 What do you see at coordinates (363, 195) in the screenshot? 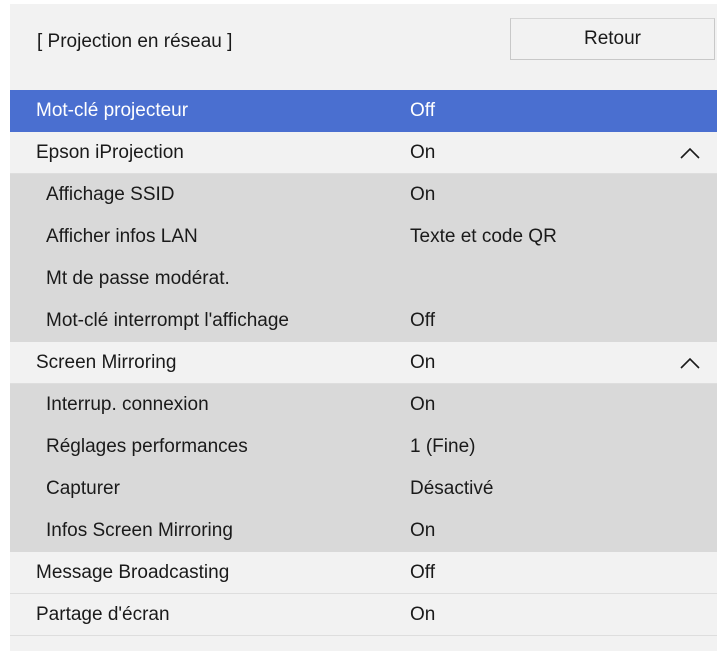
I see `menu-item-ssid-display: Affichage SSID On` at bounding box center [363, 195].